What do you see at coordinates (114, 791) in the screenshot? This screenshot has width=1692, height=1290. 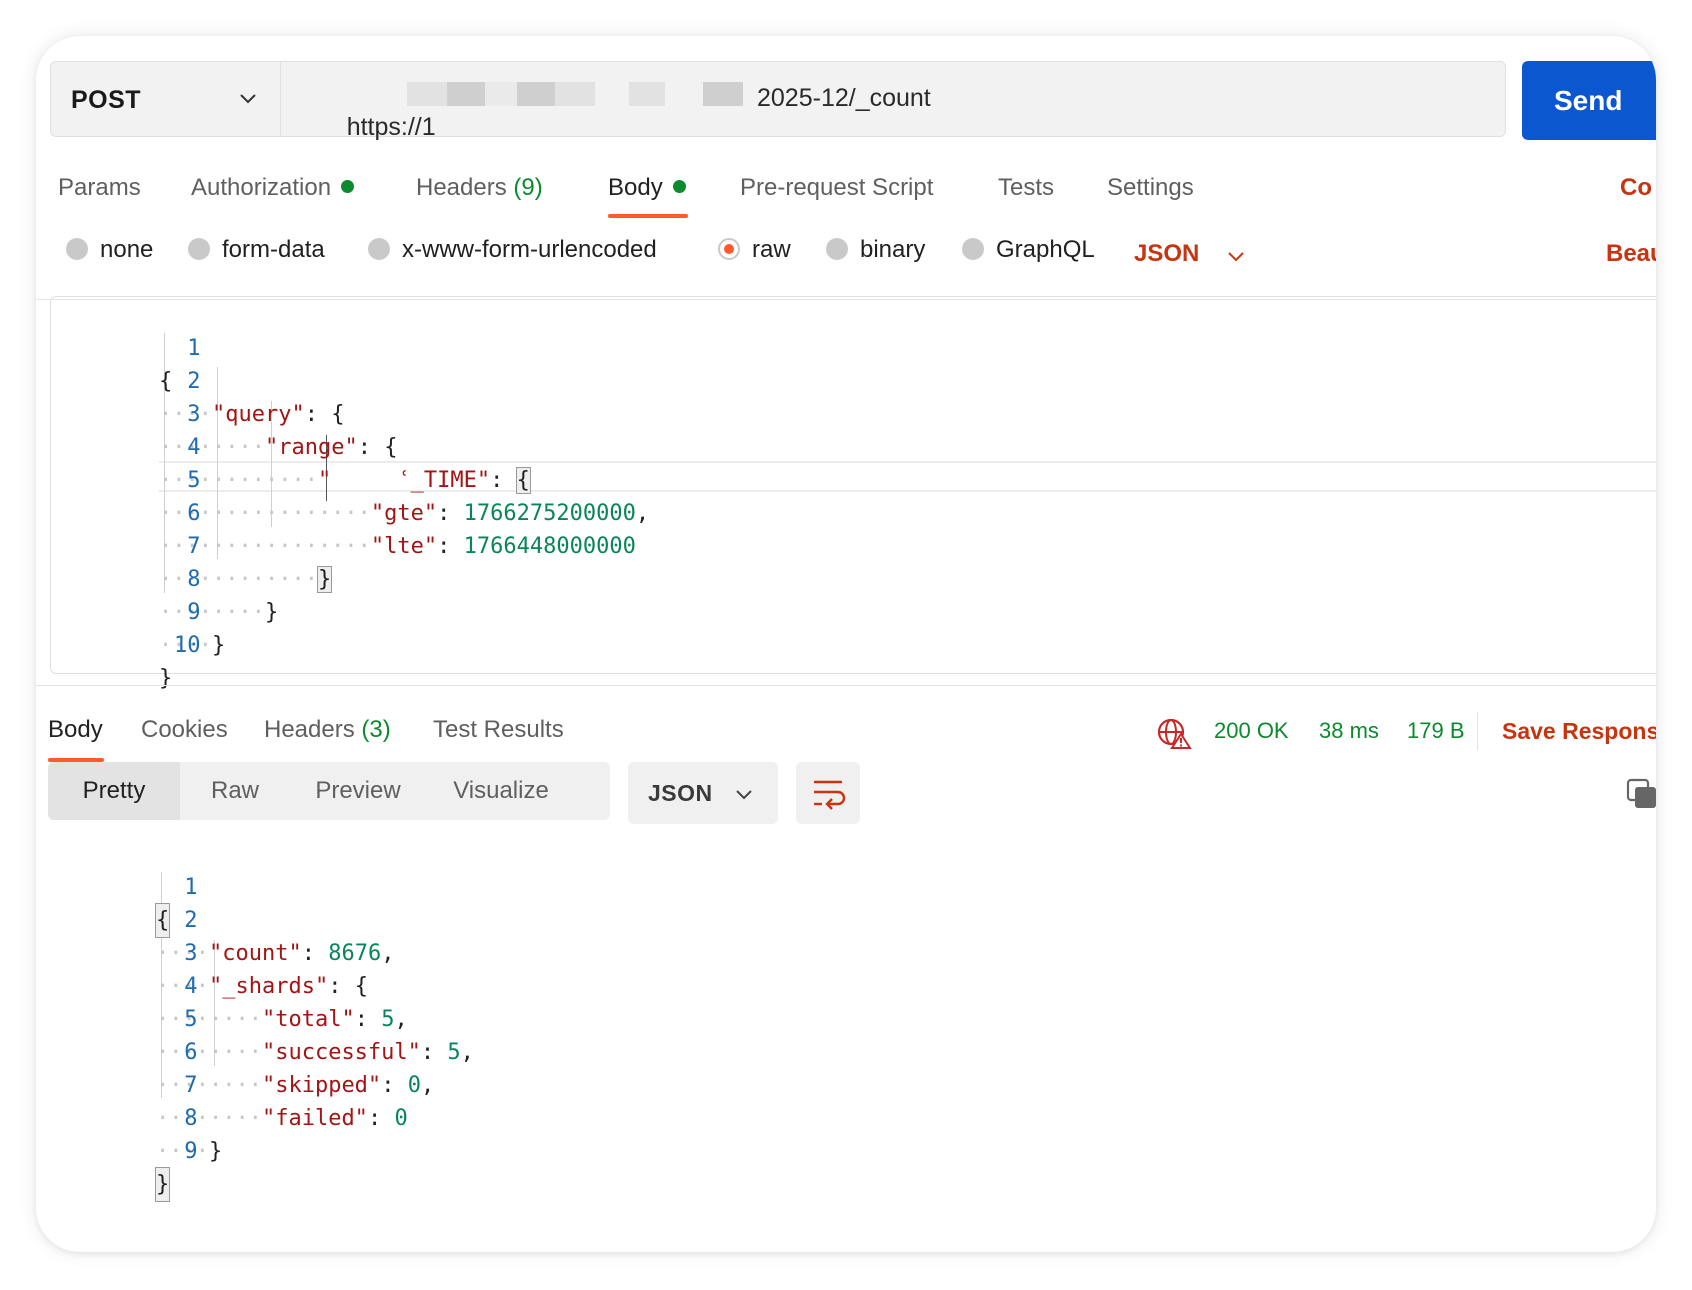 I see `view-pretty: Pretty` at bounding box center [114, 791].